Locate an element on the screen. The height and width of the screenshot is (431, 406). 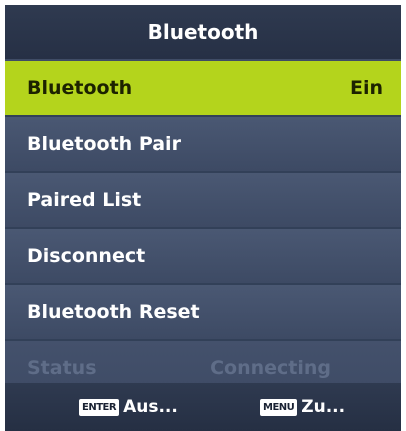
menu-item-label: Paired List is located at coordinates (84, 200).